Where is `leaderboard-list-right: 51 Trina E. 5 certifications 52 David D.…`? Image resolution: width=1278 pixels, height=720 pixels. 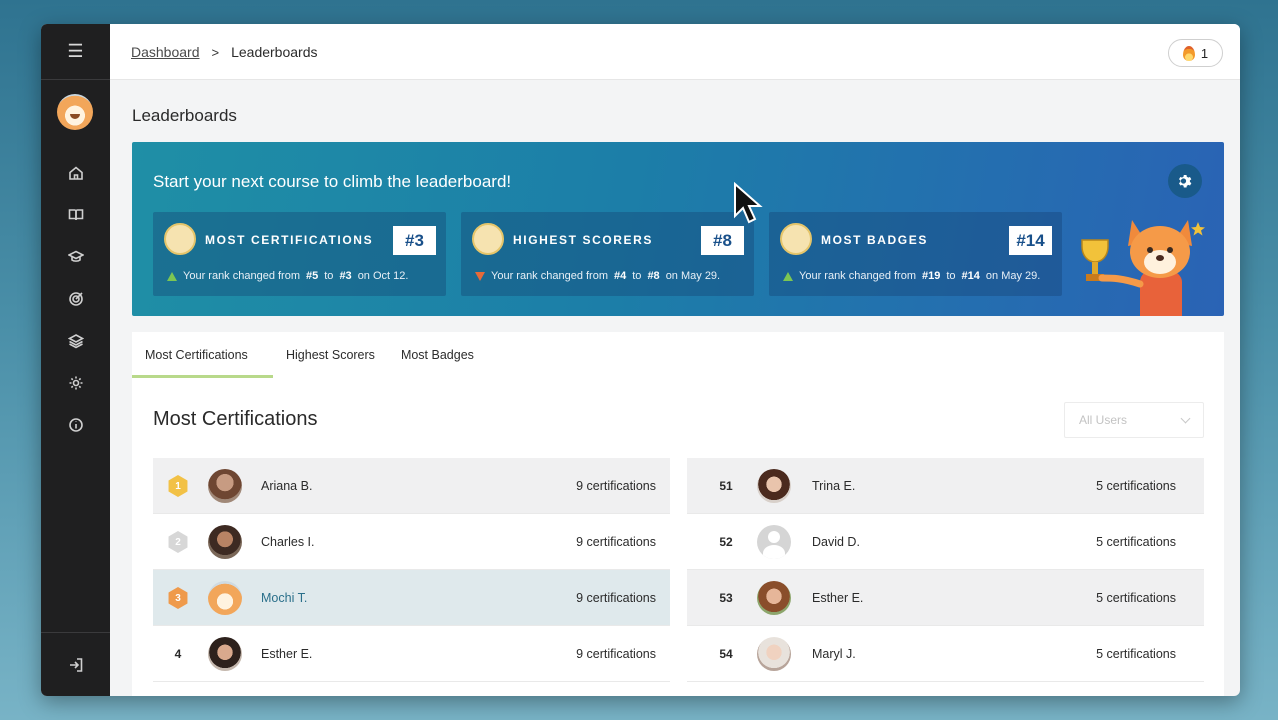 leaderboard-list-right: 51 Trina E. 5 certifications 52 David D.… is located at coordinates (945, 570).